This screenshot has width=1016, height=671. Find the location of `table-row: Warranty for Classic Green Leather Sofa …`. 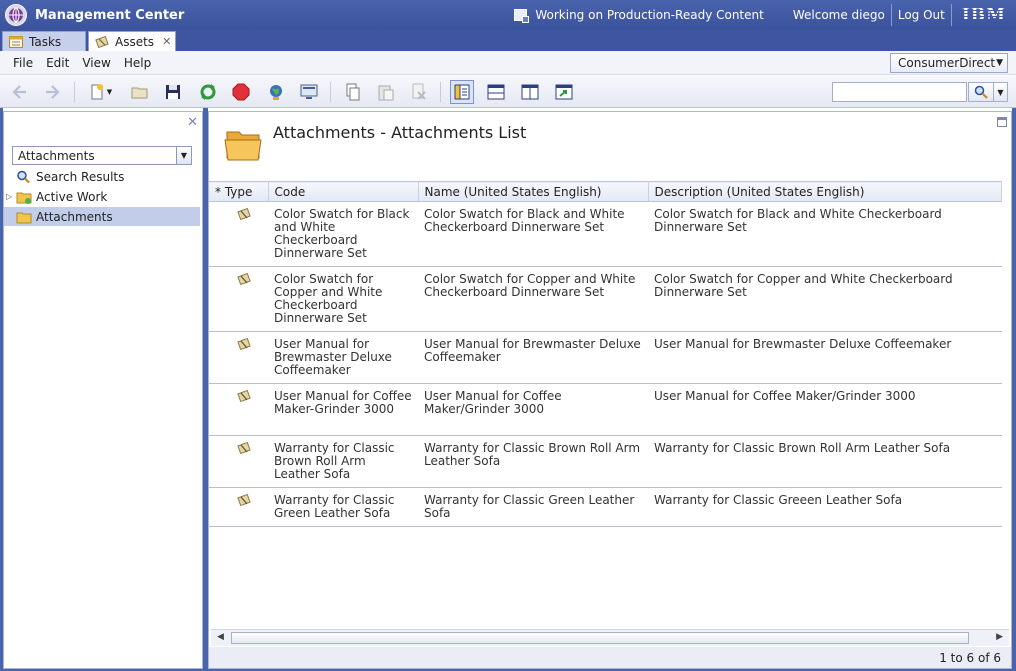

table-row: Warranty for Classic Green Leather Sofa … is located at coordinates (605, 507).